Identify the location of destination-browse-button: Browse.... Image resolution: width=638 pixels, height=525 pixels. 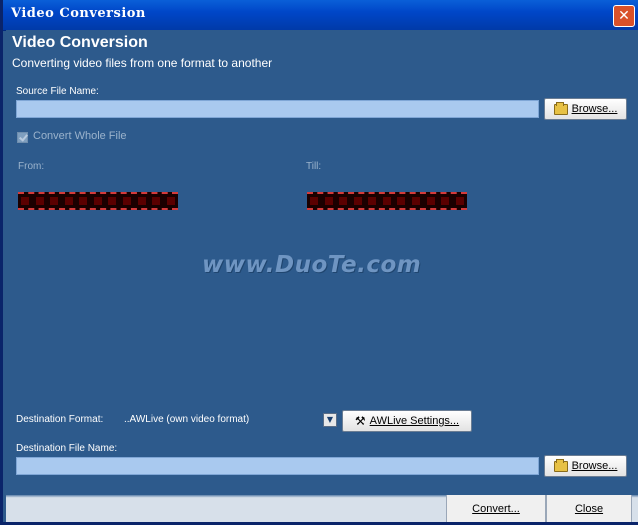
(585, 466).